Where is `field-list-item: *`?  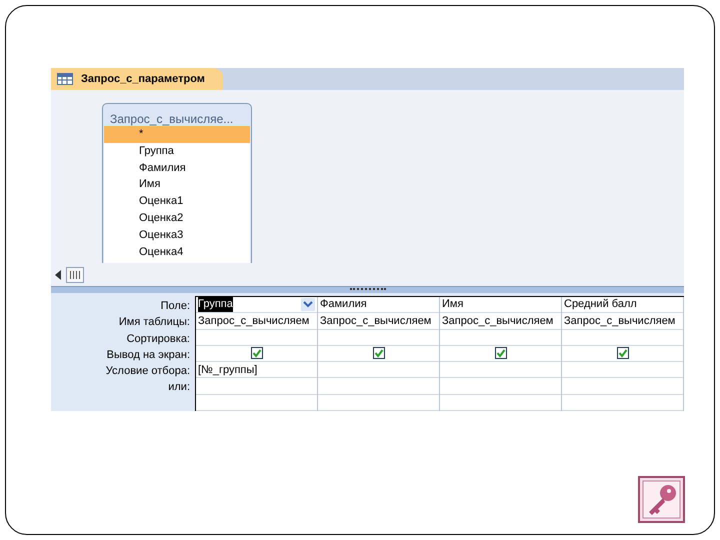
field-list-item: * is located at coordinates (177, 134).